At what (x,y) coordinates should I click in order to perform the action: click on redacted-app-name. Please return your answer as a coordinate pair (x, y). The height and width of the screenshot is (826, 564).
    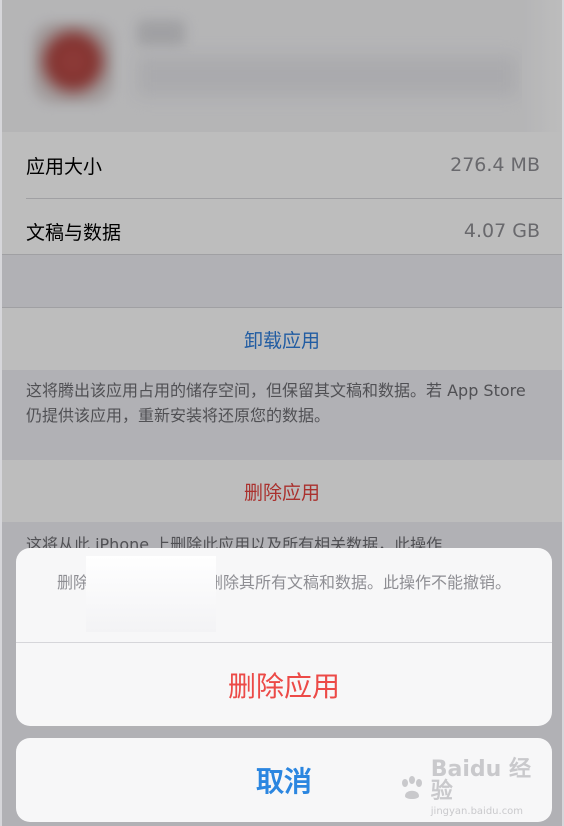
    Looking at the image, I should click on (151, 594).